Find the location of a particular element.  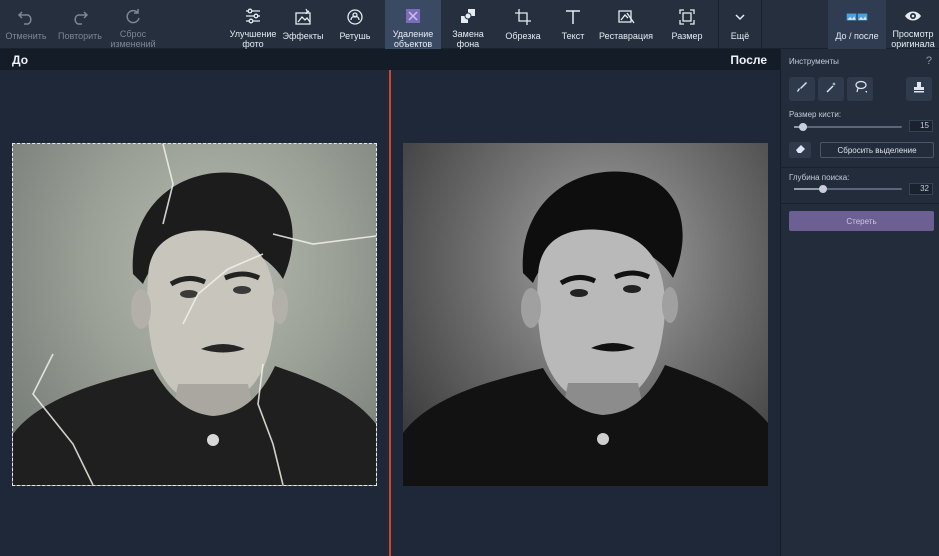

undo-label: Отменить is located at coordinates (26, 36).